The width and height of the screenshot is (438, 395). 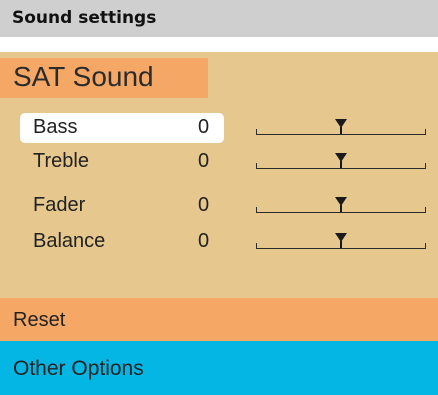 What do you see at coordinates (84, 18) in the screenshot?
I see `page-title: Sound settings` at bounding box center [84, 18].